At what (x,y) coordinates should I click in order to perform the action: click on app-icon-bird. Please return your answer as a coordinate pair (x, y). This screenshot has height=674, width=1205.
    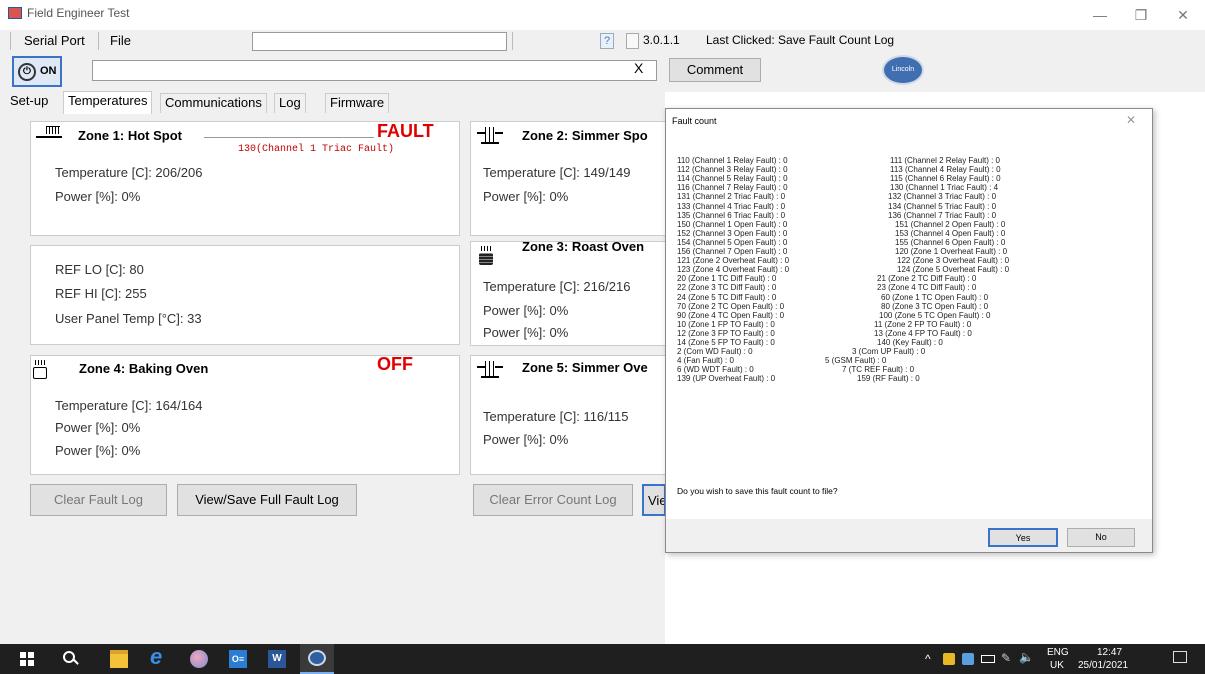
    Looking at the image, I should click on (199, 659).